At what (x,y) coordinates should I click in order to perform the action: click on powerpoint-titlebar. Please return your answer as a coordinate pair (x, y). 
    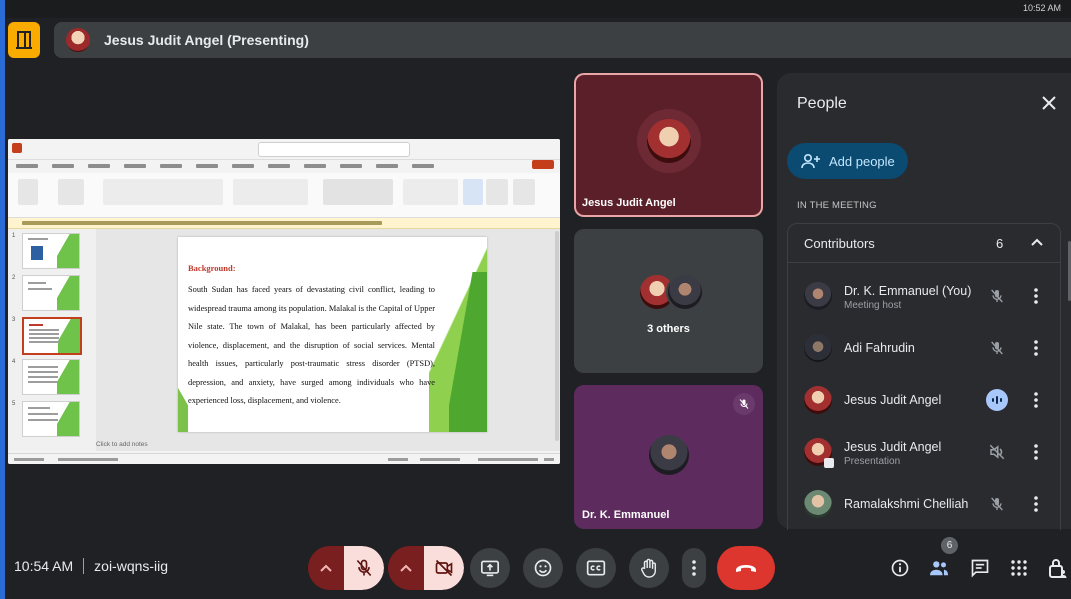
    Looking at the image, I should click on (284, 149).